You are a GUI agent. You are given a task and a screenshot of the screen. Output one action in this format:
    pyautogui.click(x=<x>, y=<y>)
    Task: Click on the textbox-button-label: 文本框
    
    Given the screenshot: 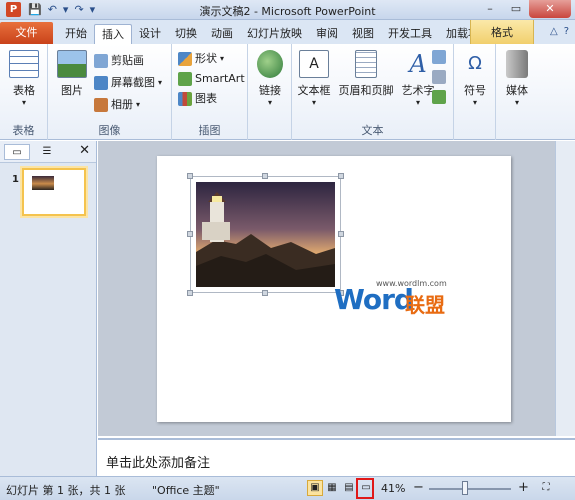 What is the action you would take?
    pyautogui.click(x=314, y=90)
    